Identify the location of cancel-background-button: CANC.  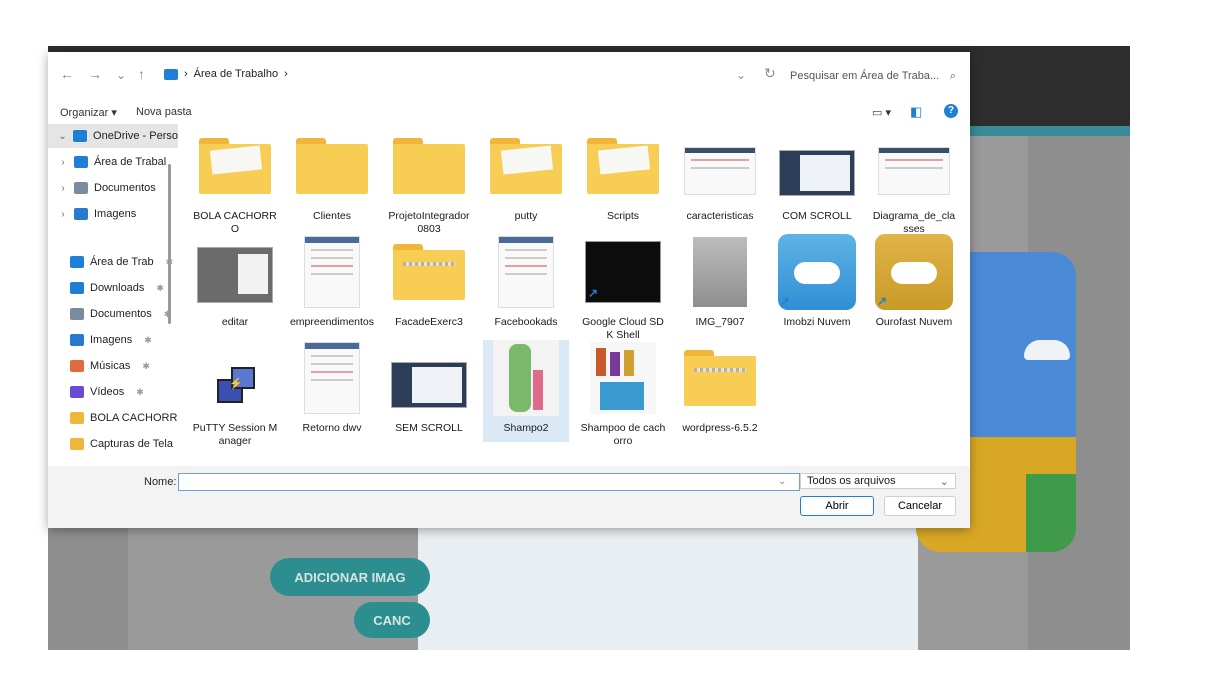
(392, 620).